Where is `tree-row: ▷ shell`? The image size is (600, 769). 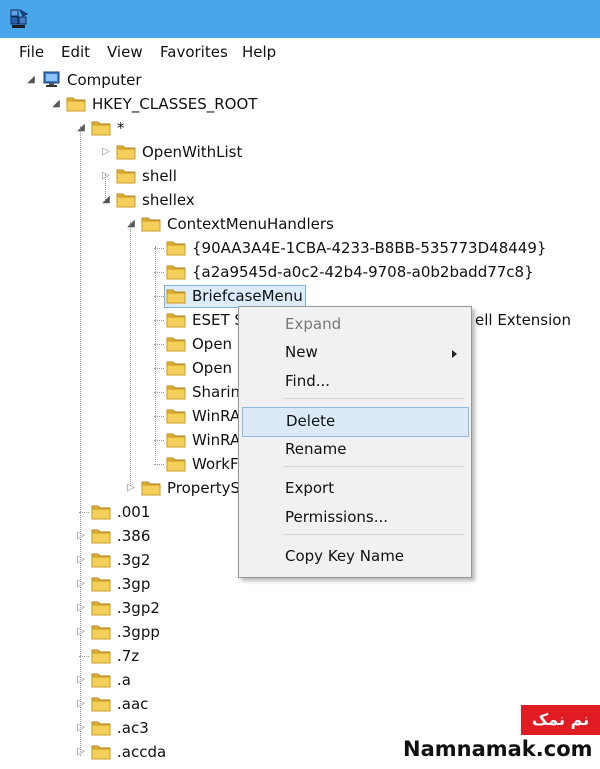 tree-row: ▷ shell is located at coordinates (300, 176).